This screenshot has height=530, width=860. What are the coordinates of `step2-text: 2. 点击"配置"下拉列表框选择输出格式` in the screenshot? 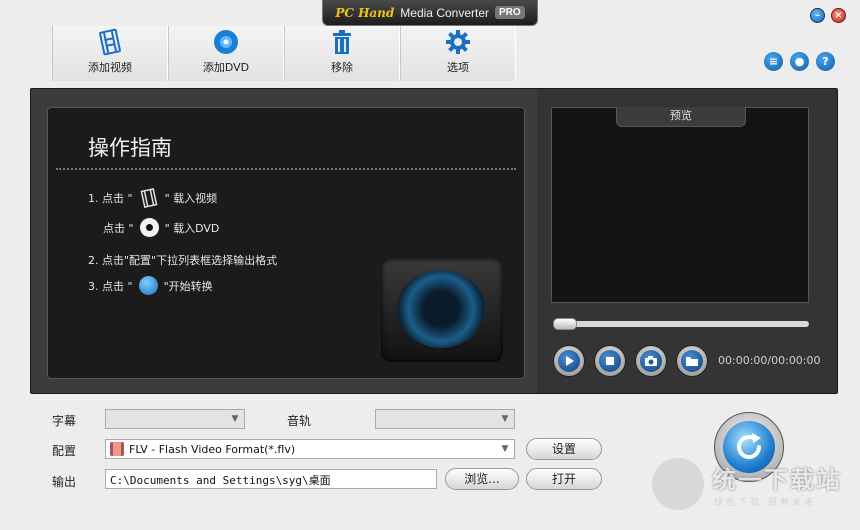 It's located at (183, 260).